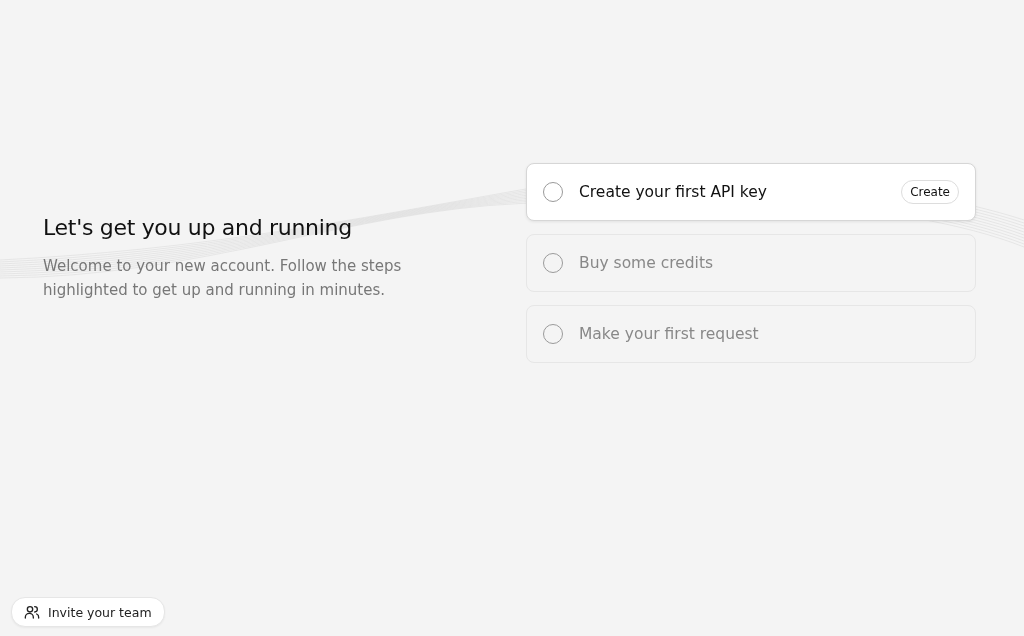  I want to click on create-button: Create, so click(930, 192).